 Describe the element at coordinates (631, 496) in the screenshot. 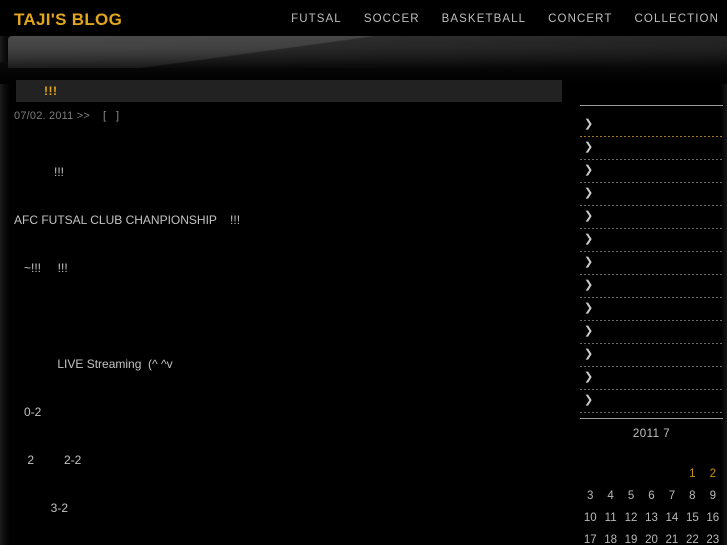

I see `calendar-day: 5` at that location.